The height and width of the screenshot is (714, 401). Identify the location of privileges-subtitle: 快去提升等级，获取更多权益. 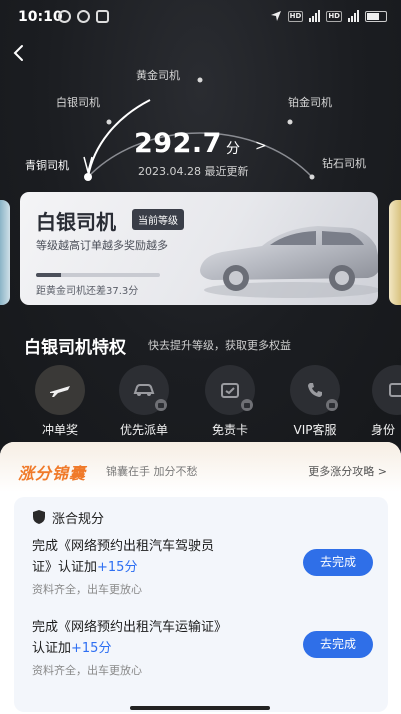
(219, 345).